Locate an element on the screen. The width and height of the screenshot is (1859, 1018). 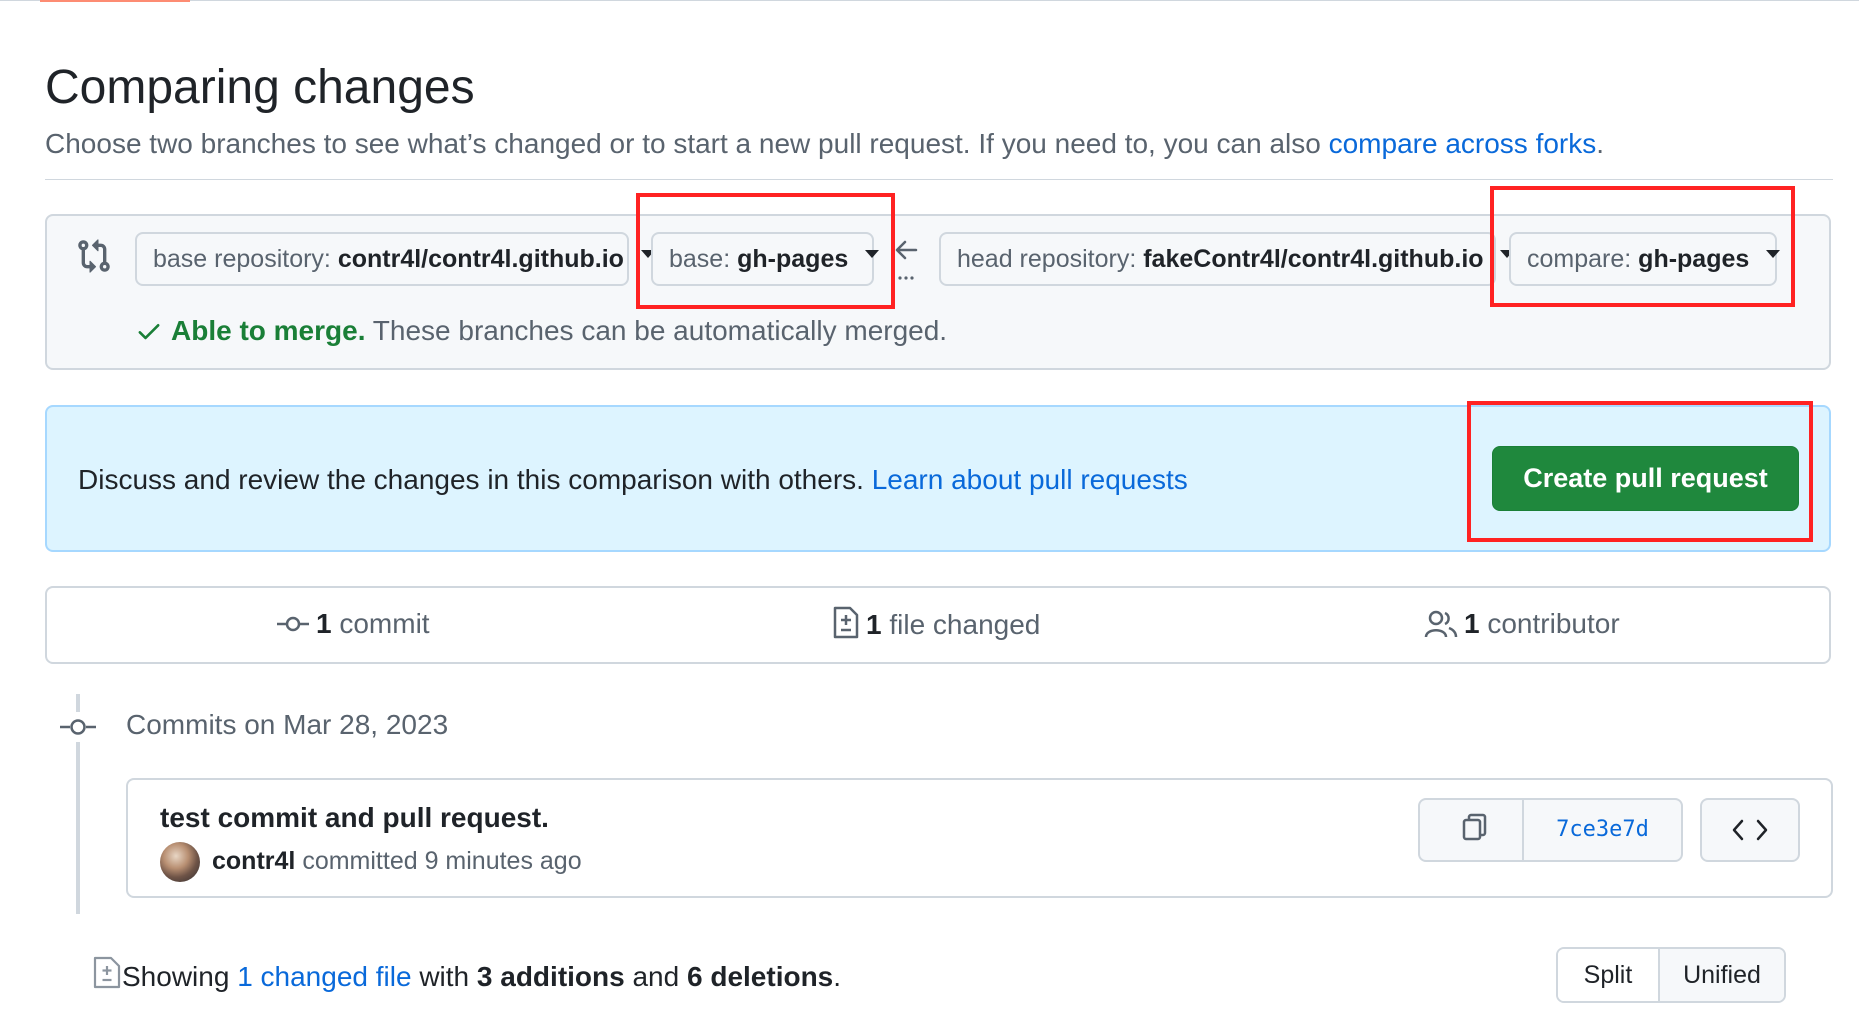
avatar is located at coordinates (180, 862).